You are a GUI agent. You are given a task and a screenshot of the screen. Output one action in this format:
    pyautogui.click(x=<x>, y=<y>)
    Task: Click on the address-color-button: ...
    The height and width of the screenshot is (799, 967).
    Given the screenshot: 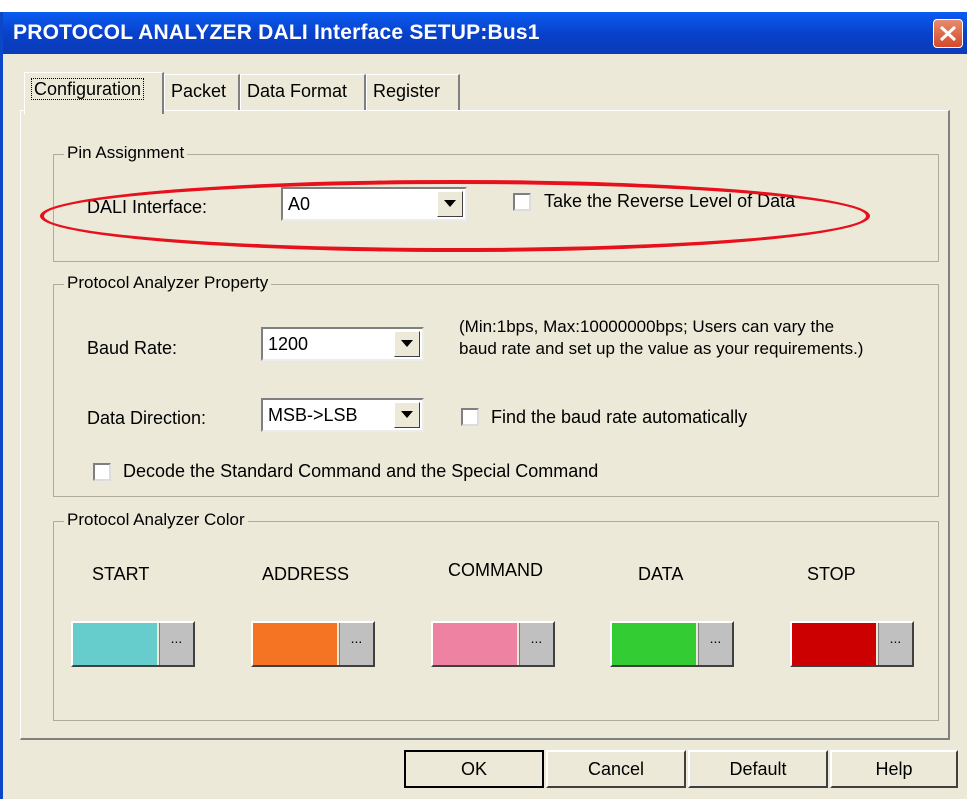 What is the action you would take?
    pyautogui.click(x=313, y=644)
    